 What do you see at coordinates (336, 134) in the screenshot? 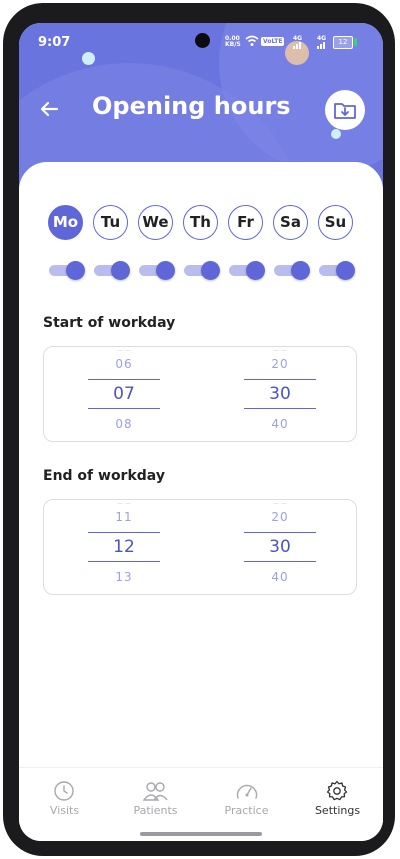
I see `decor-dot` at bounding box center [336, 134].